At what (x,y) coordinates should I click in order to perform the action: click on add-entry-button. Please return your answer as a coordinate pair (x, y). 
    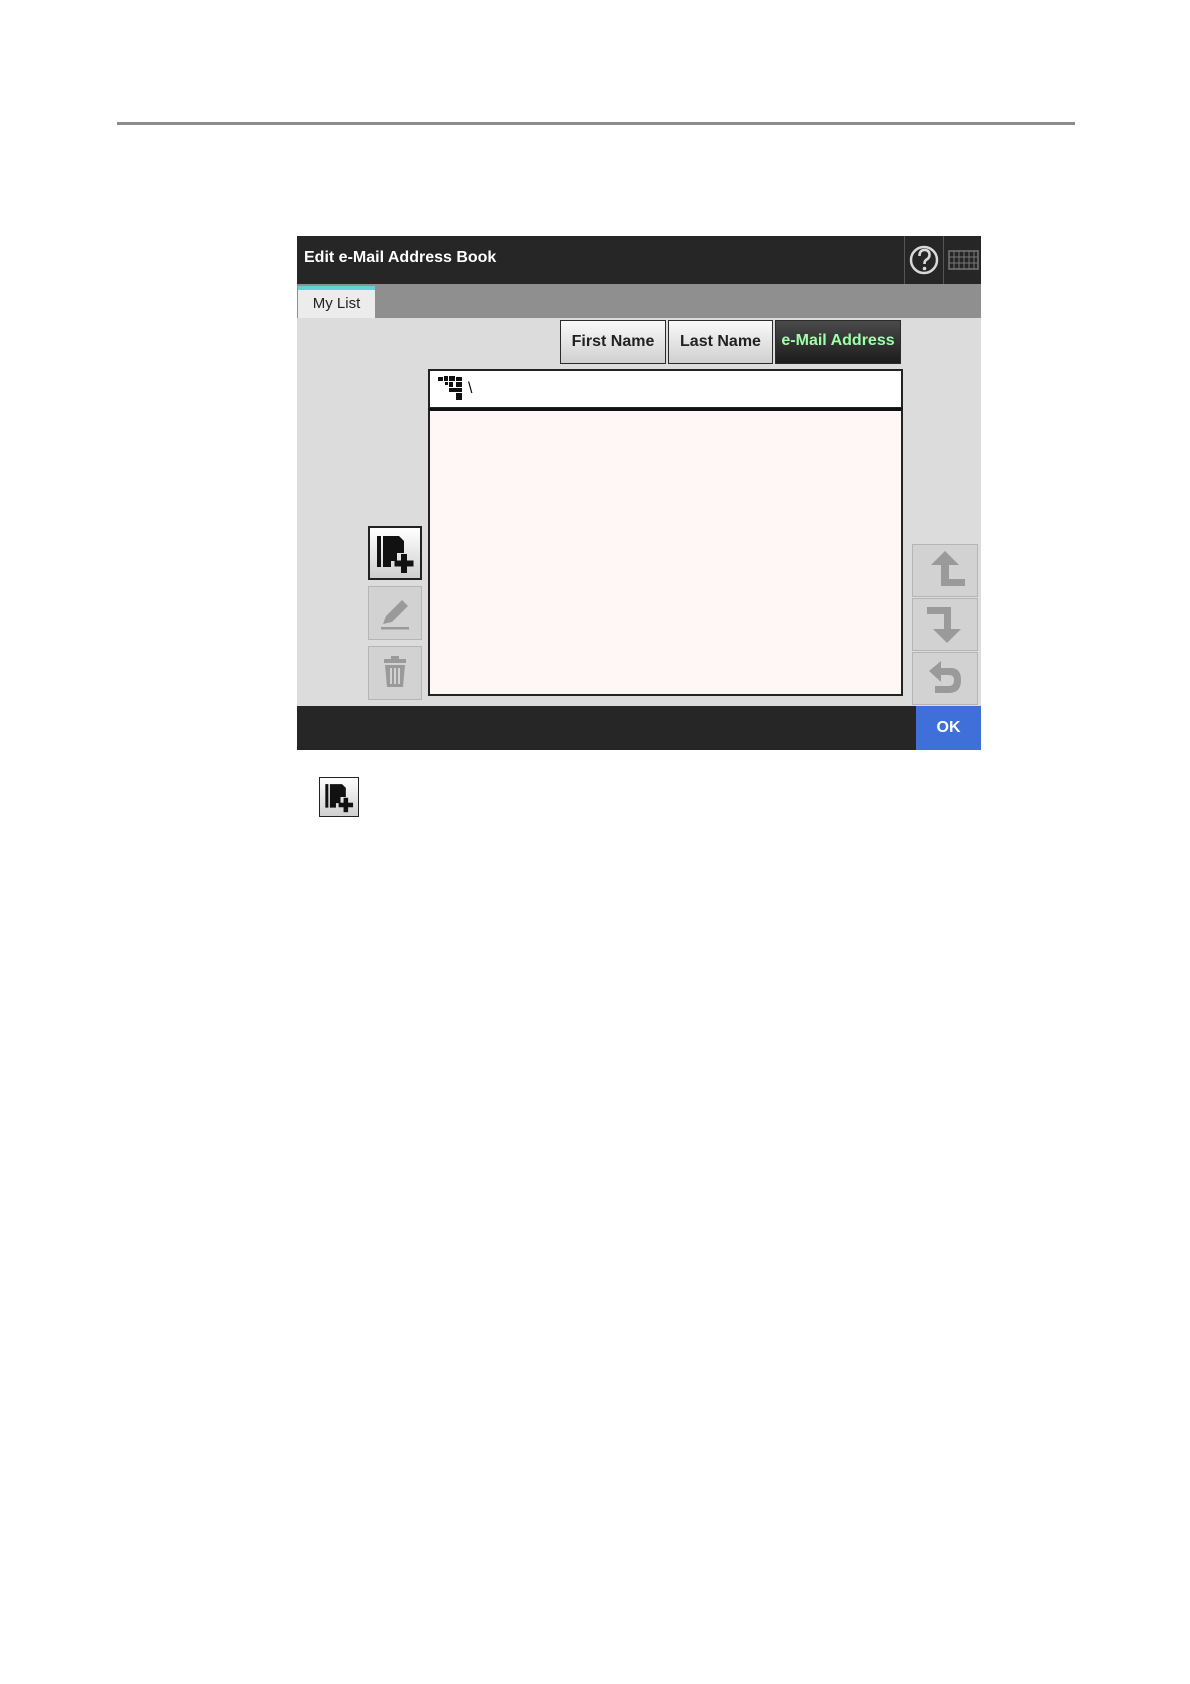
    Looking at the image, I should click on (395, 553).